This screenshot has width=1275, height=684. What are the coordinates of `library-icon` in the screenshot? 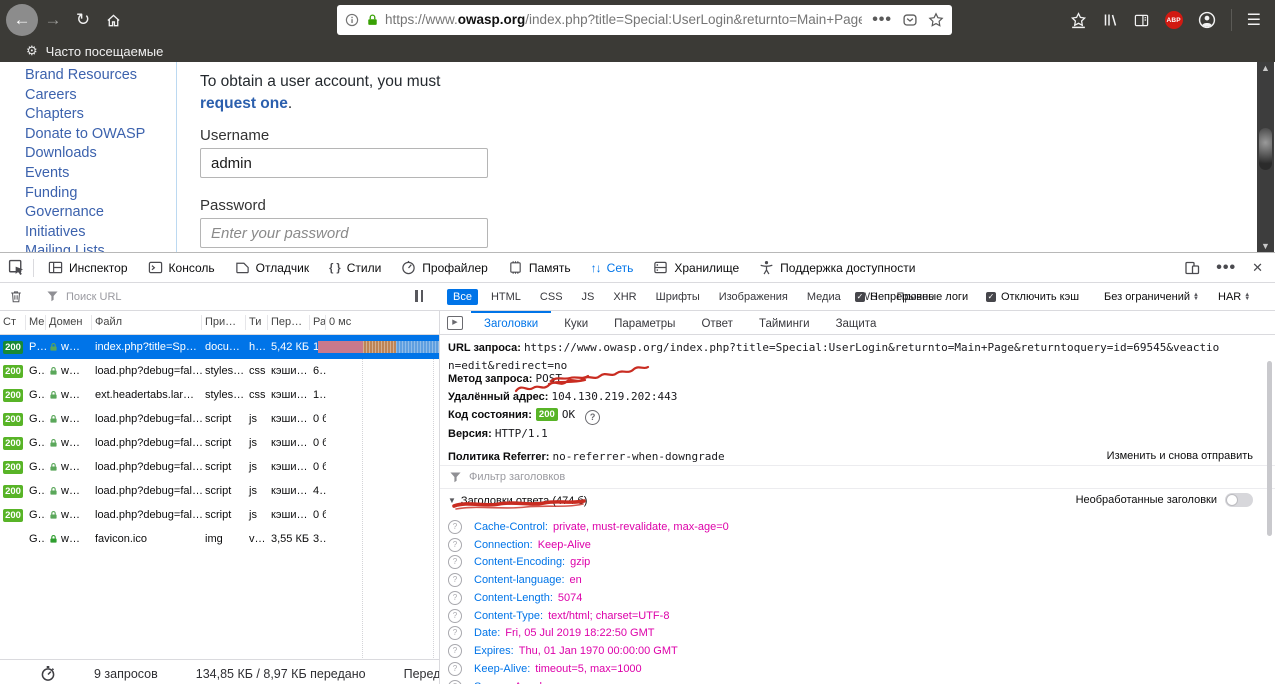 It's located at (1110, 20).